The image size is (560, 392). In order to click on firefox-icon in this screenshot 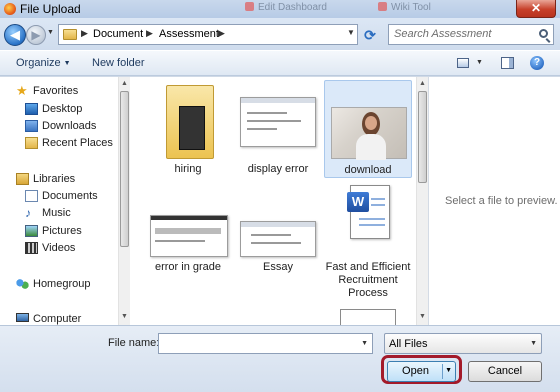, I will do `click(10, 9)`.